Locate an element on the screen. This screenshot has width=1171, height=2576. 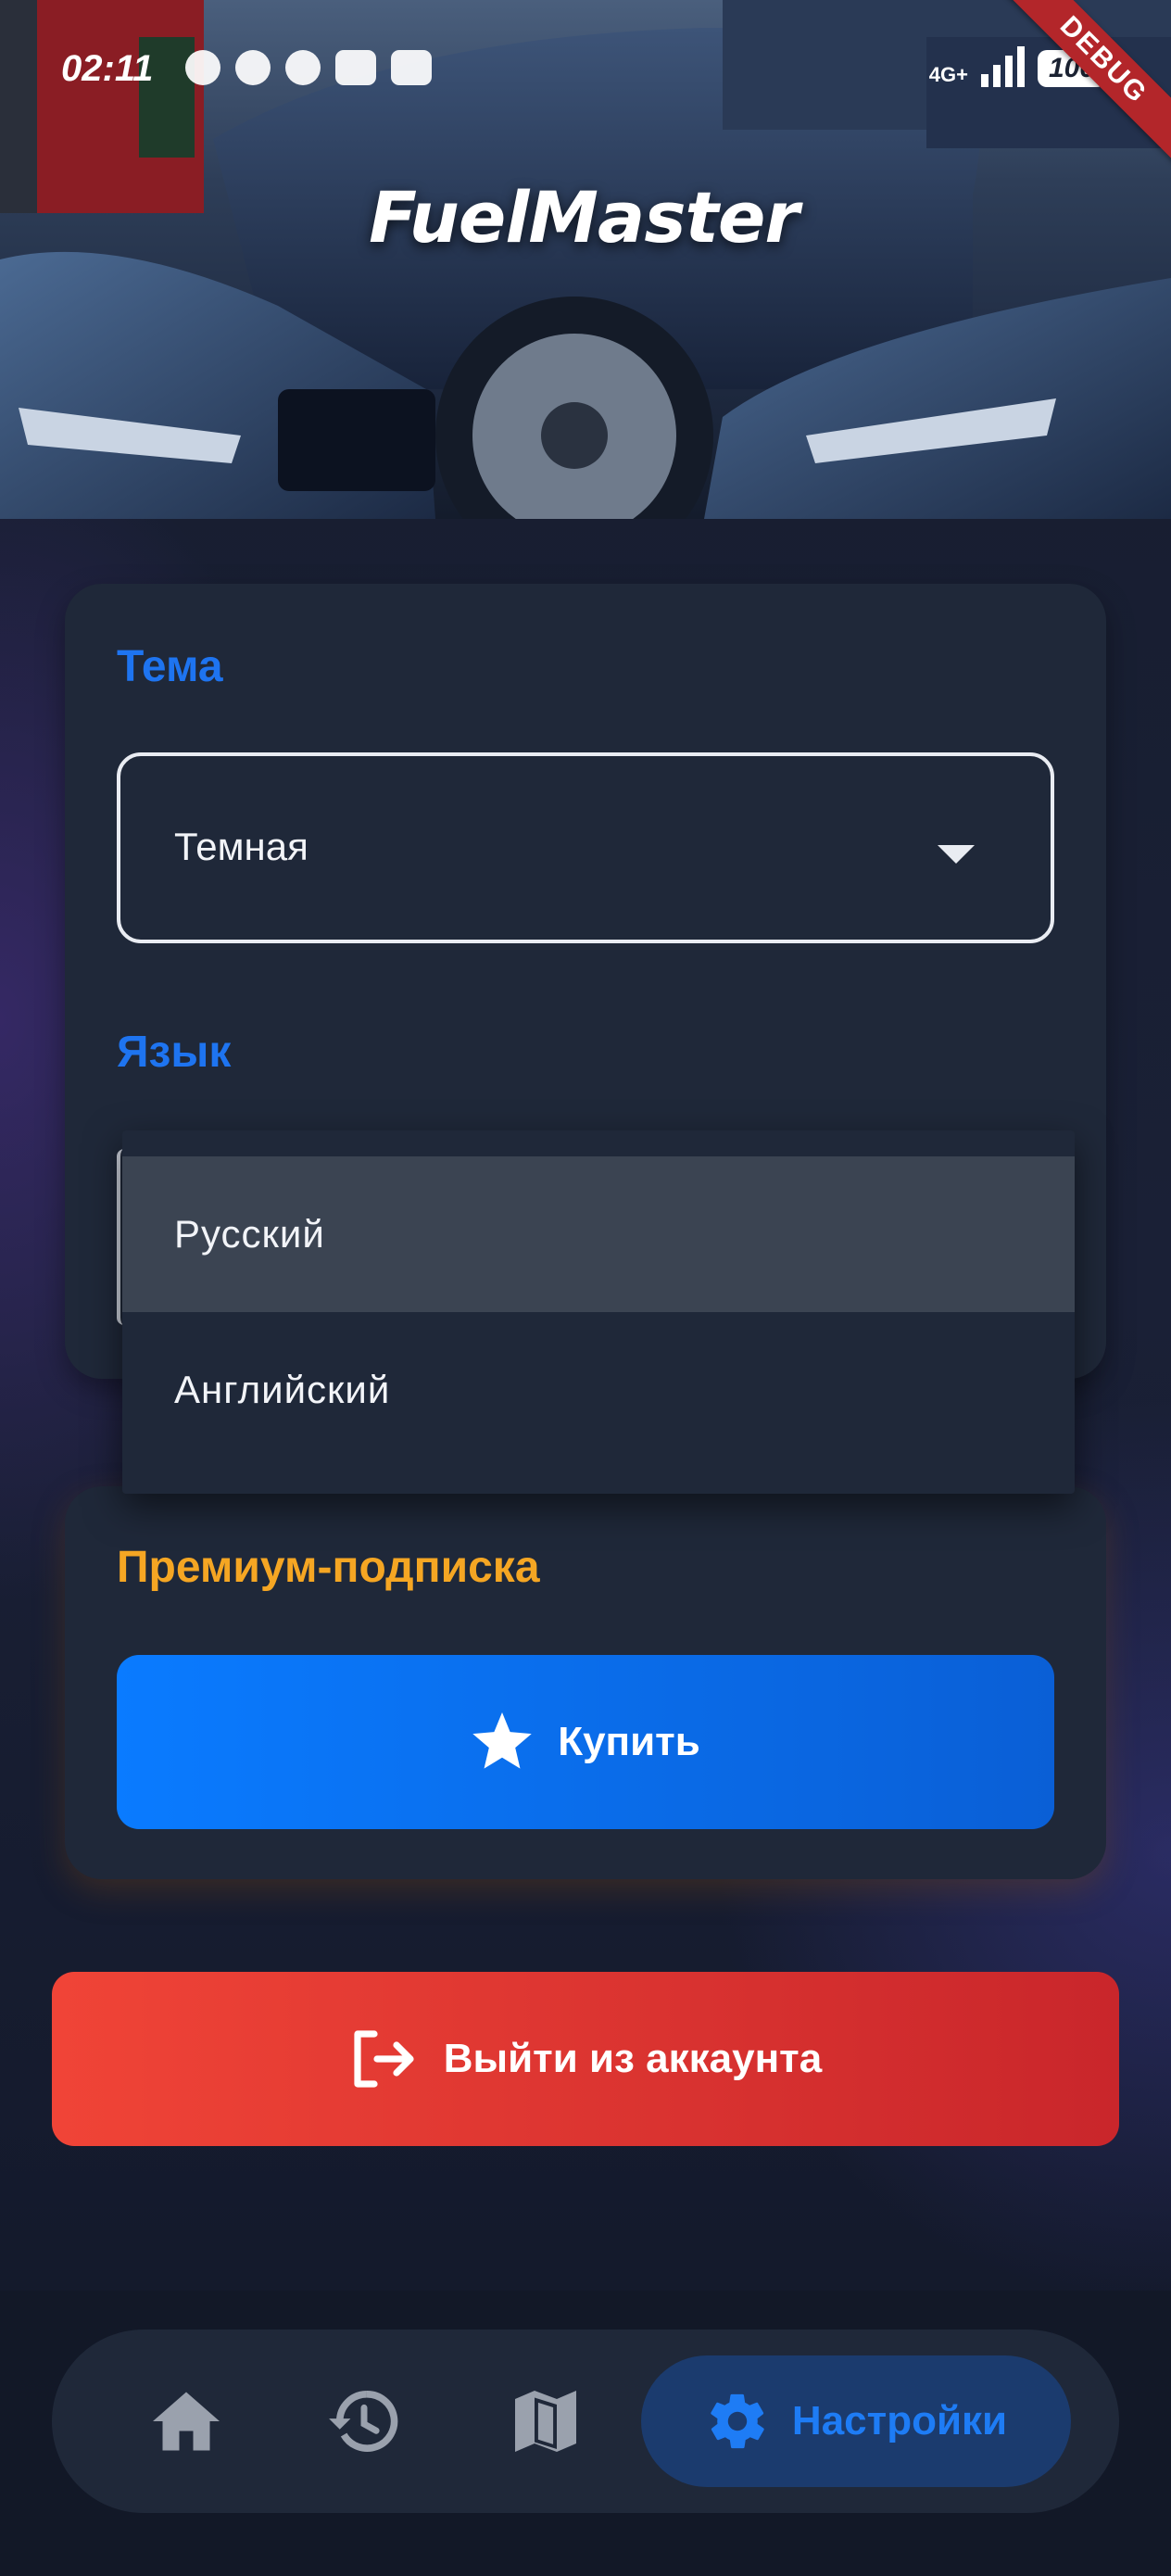
language-menu: Русский Английский is located at coordinates (599, 1312).